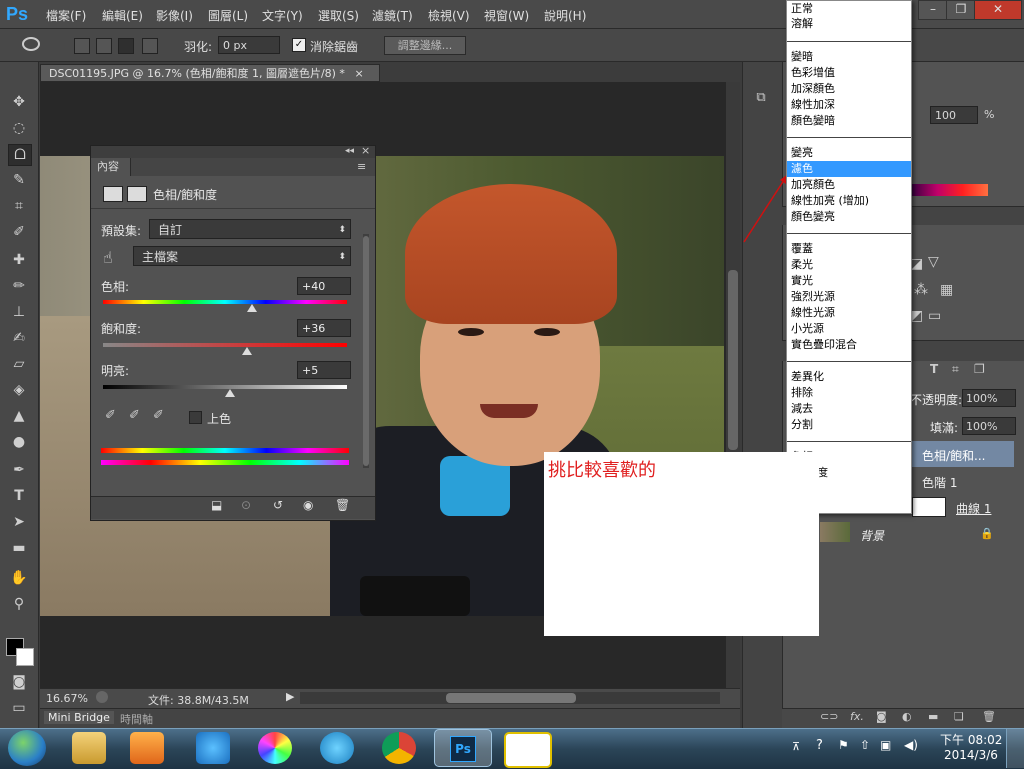 Image resolution: width=1024 pixels, height=769 pixels. Describe the element at coordinates (954, 115) in the screenshot. I see `color-value-input: 100` at that location.